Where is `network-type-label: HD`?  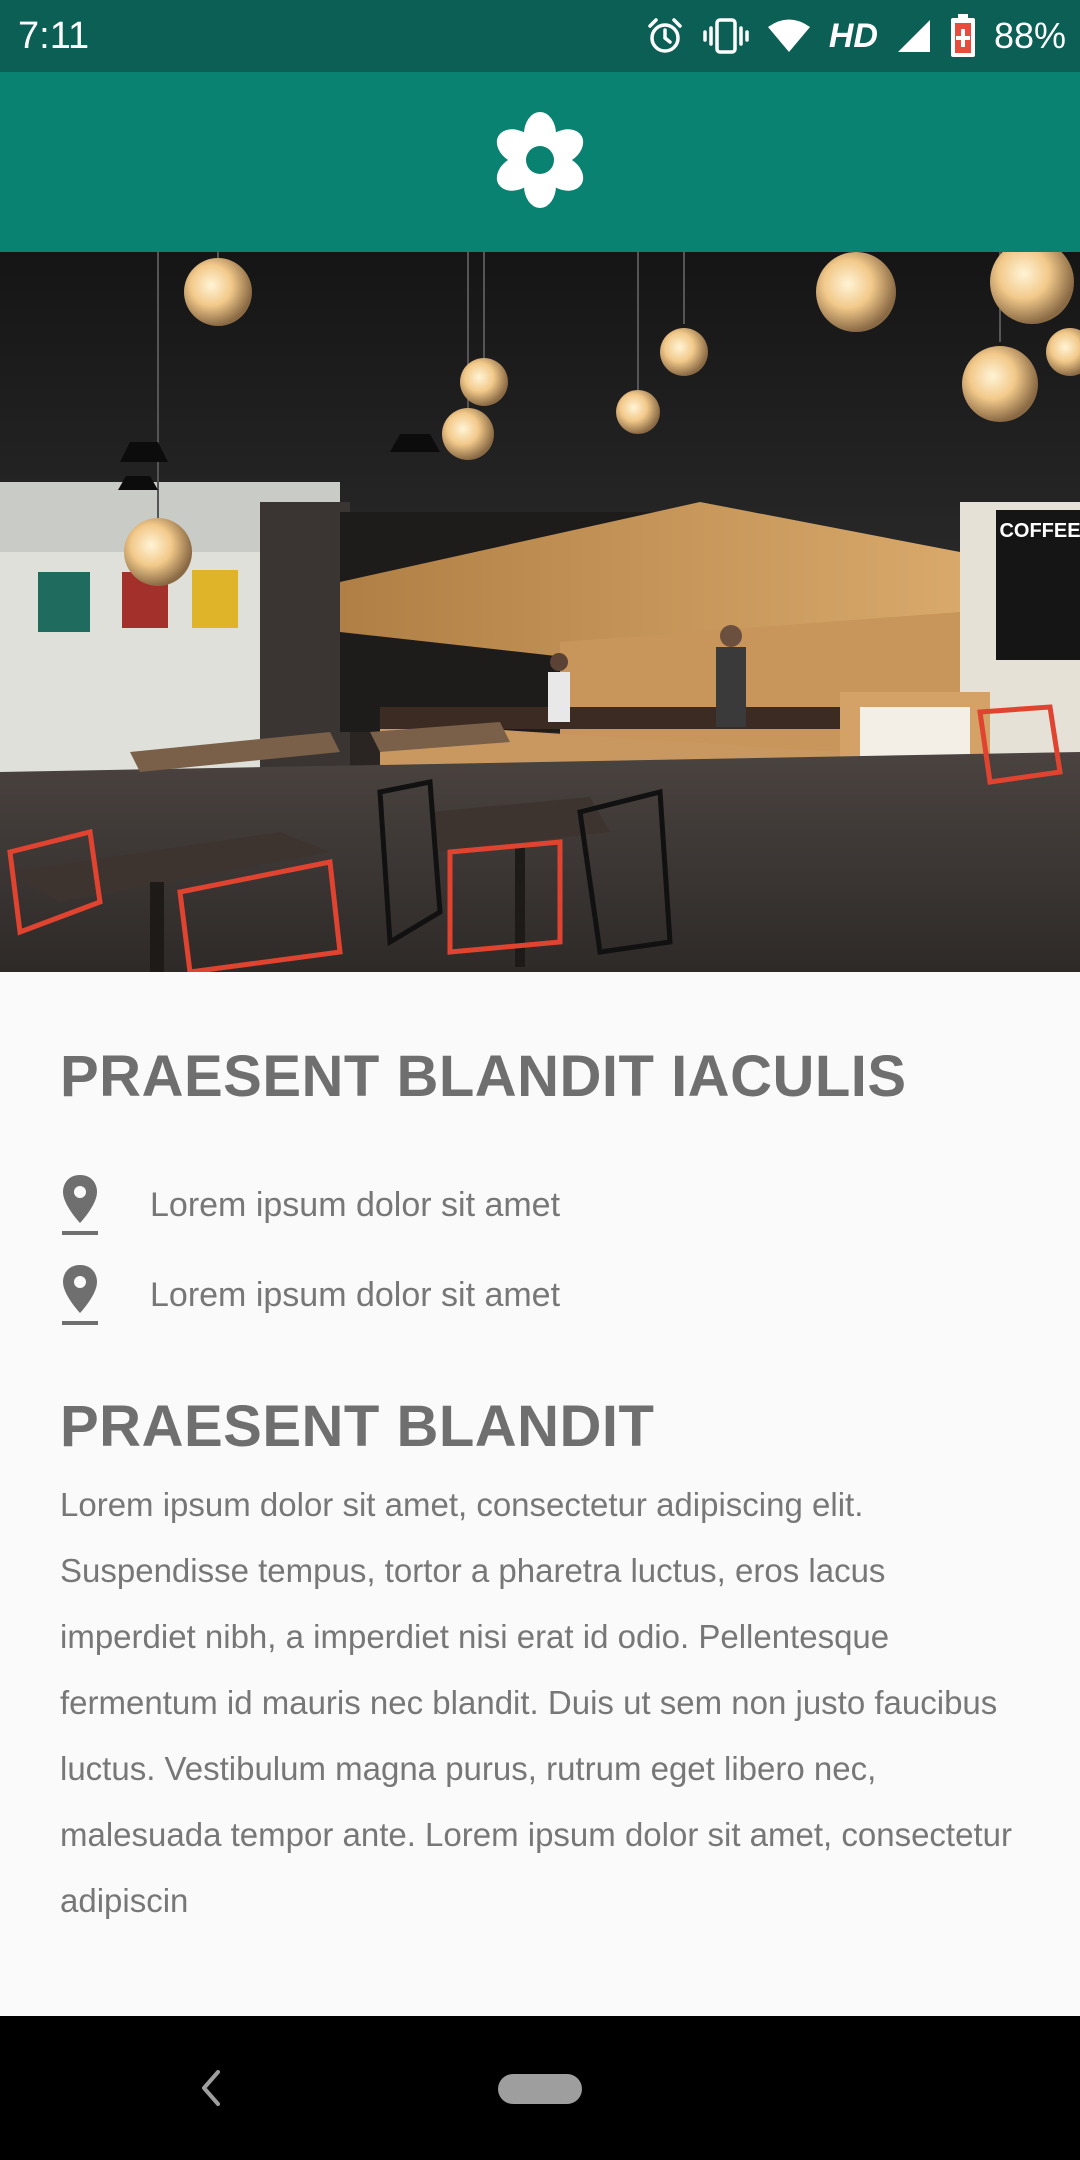 network-type-label: HD is located at coordinates (853, 35).